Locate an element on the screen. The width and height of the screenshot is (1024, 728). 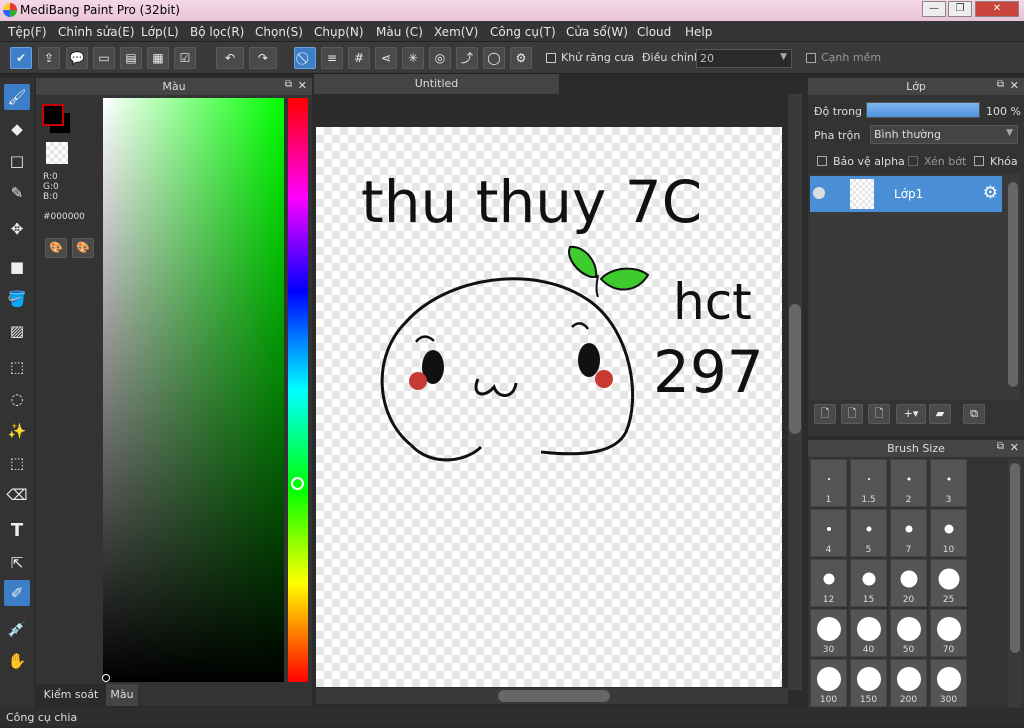
vertical-scrollbar-thumb is located at coordinates (795, 369).